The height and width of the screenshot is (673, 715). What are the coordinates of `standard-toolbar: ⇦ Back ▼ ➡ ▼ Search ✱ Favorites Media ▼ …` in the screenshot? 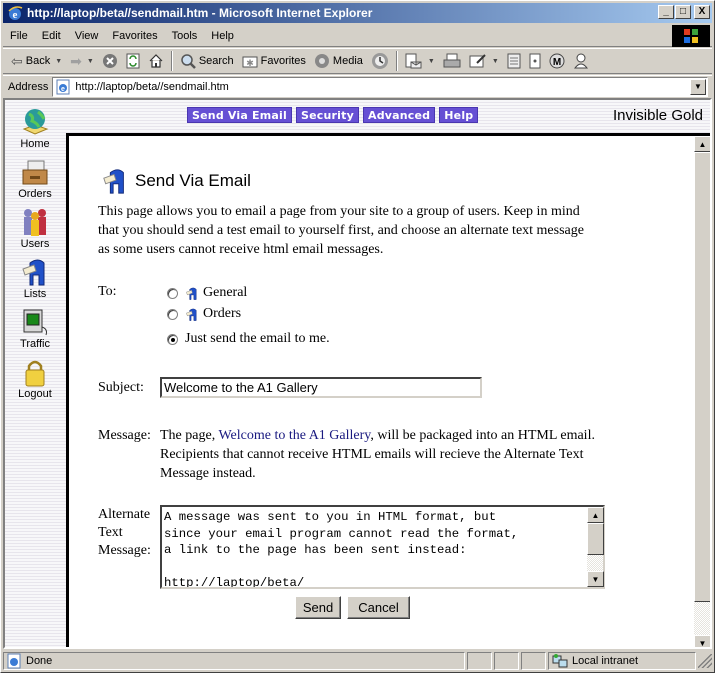 It's located at (357, 61).